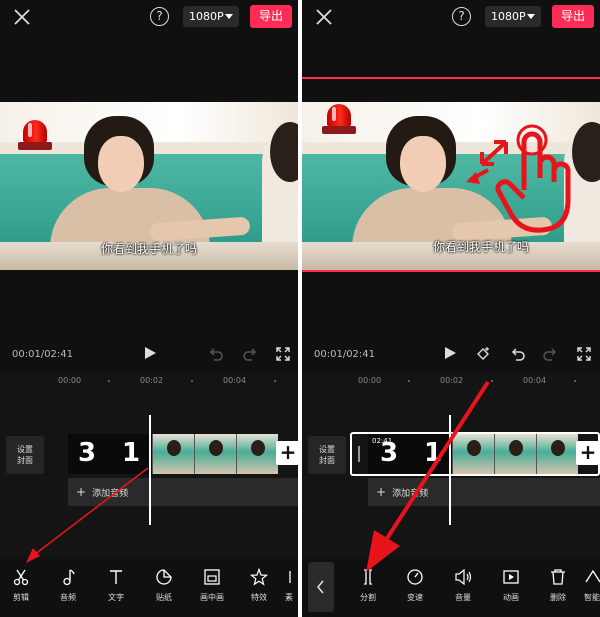 The image size is (600, 617). I want to click on tool-label: 文字, so click(116, 597).